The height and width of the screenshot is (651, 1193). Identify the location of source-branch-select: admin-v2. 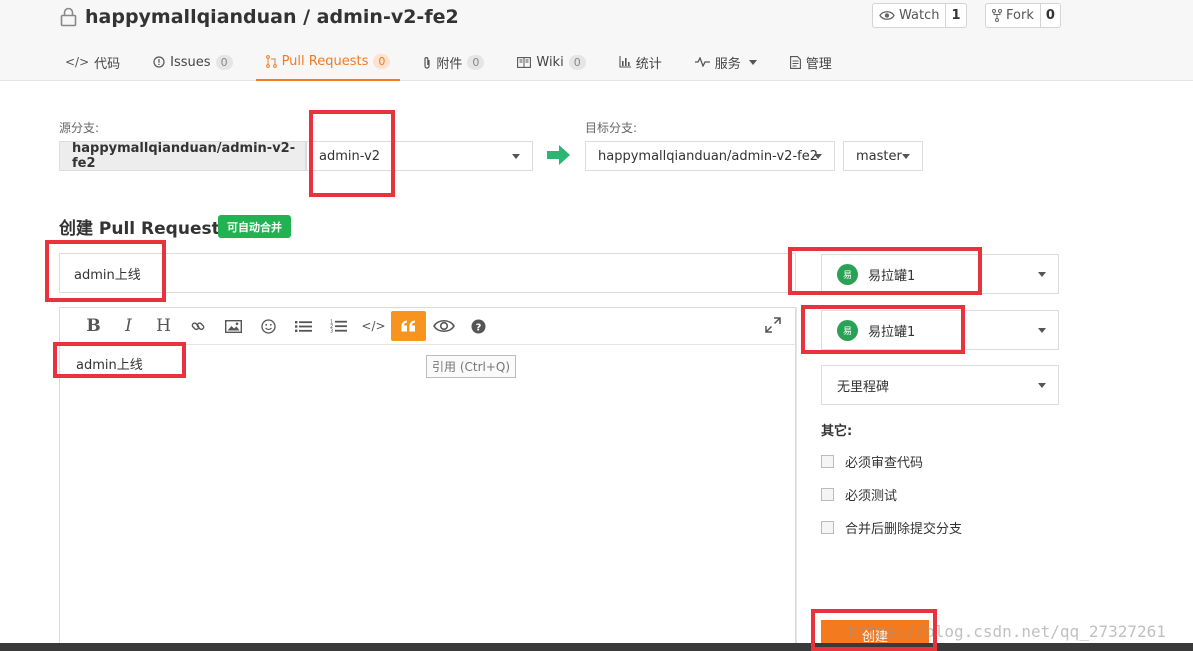
(419, 156).